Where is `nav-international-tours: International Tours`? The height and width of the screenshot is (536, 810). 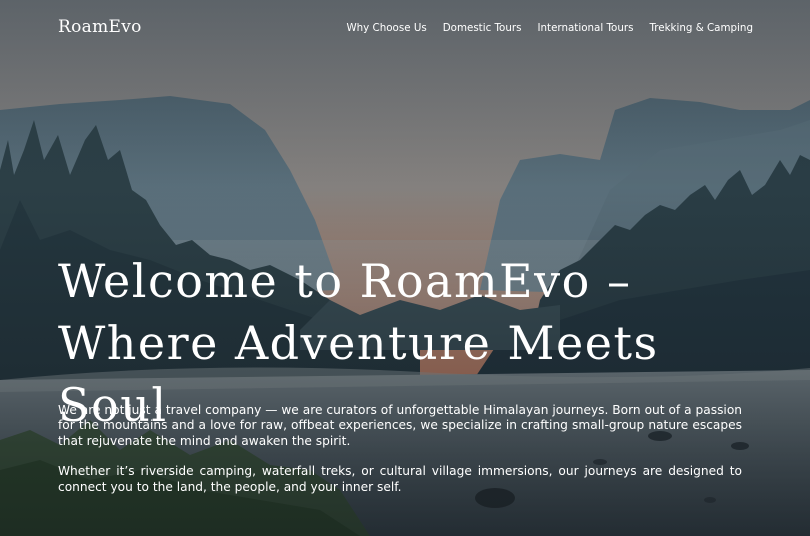
nav-international-tours: International Tours is located at coordinates (585, 28).